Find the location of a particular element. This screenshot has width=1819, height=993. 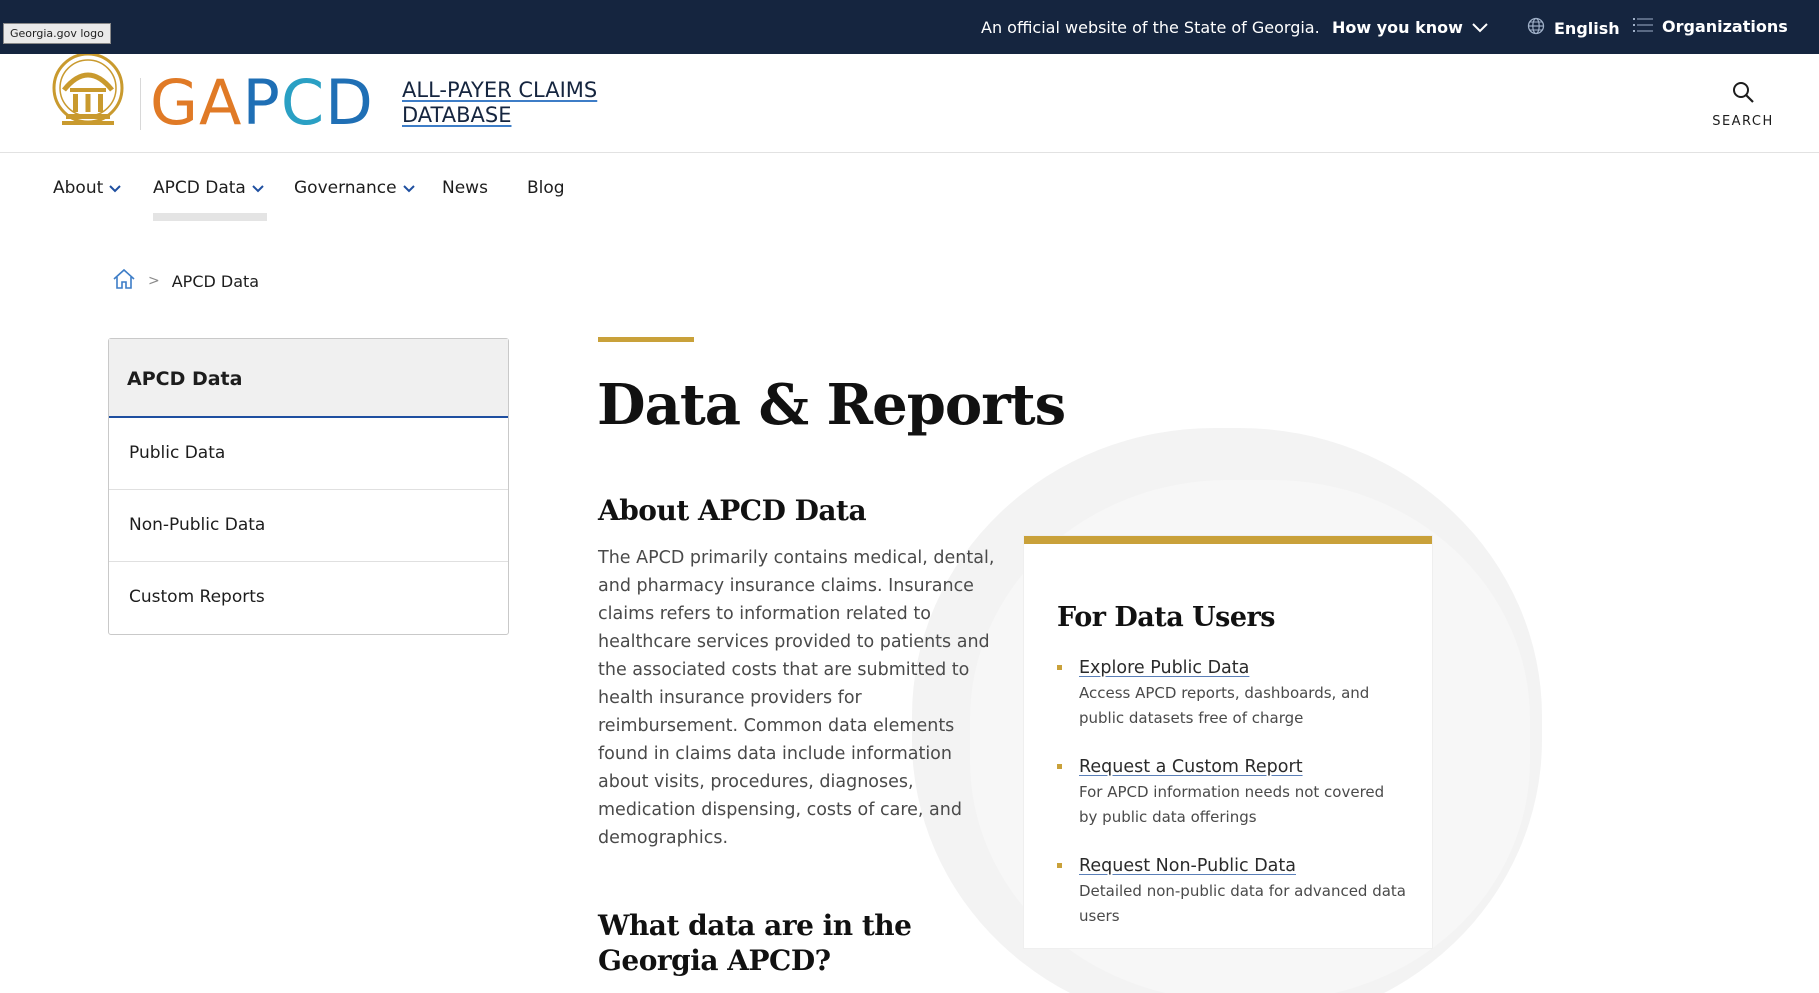

nav-item-news: News is located at coordinates (465, 188).